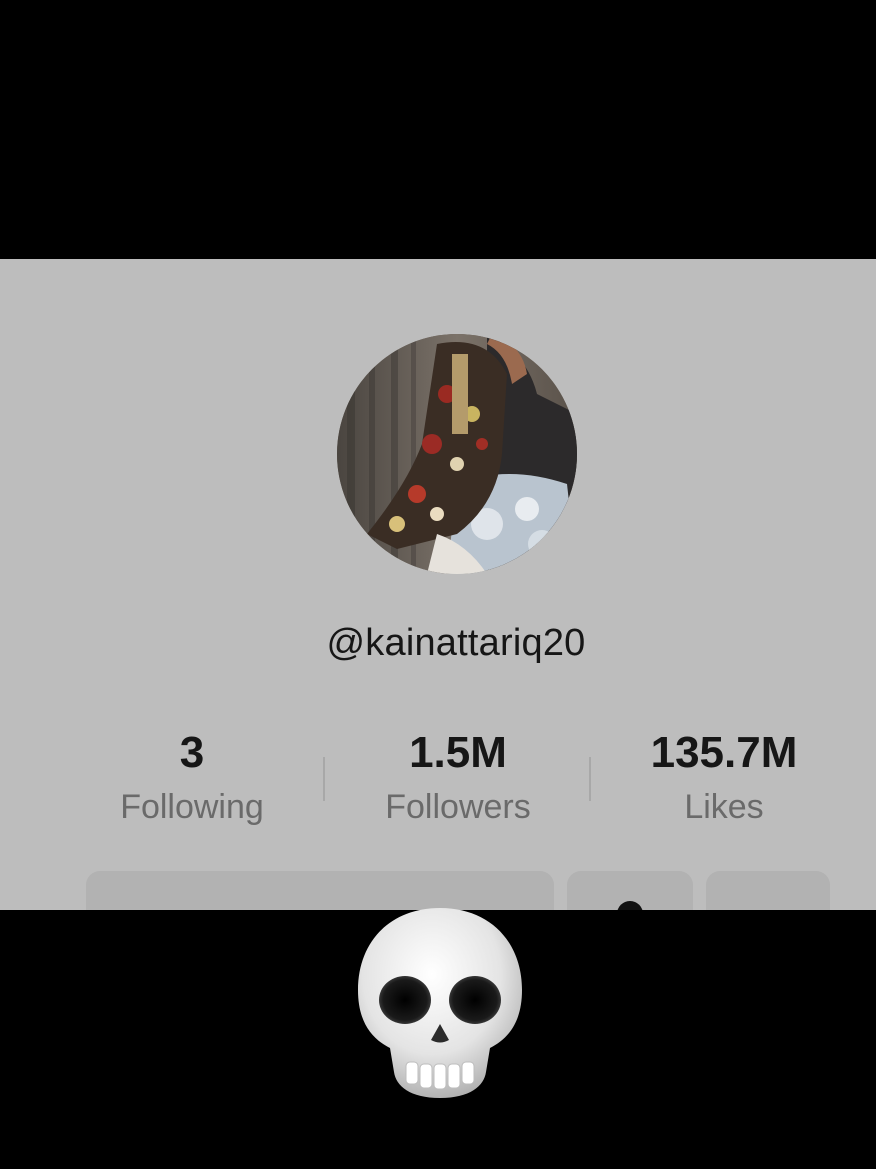 The image size is (876, 1169). Describe the element at coordinates (192, 807) in the screenshot. I see `following-label: Following` at that location.